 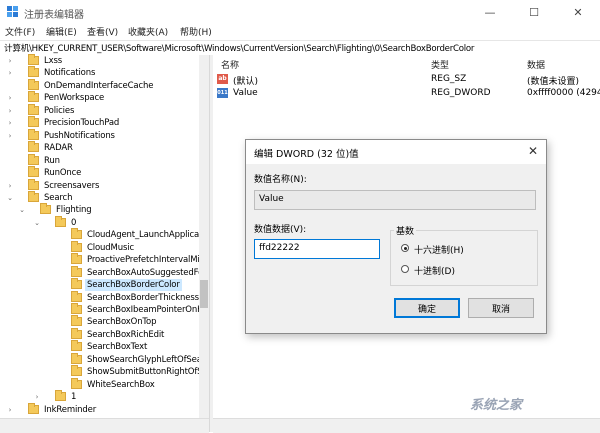 What do you see at coordinates (108, 147) in the screenshot?
I see `tree-item: RADAR` at bounding box center [108, 147].